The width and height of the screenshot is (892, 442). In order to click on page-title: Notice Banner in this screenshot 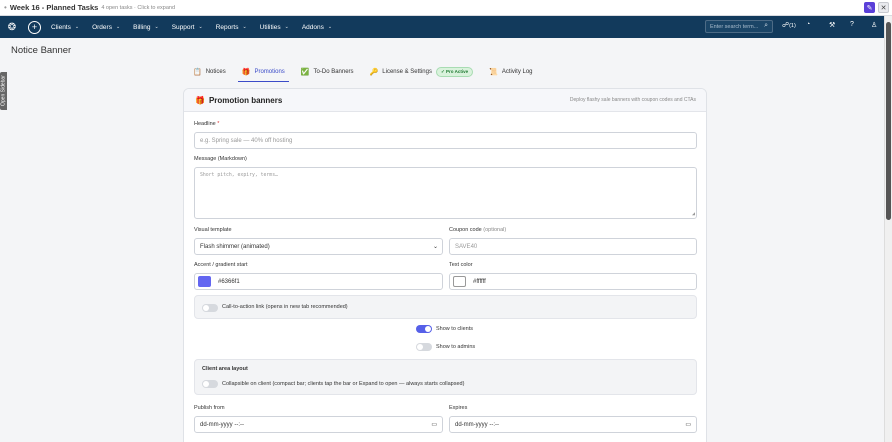, I will do `click(41, 50)`.